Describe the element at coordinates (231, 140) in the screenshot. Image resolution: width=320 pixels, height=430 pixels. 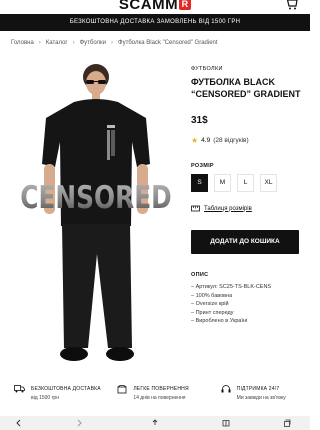
I see `review-count: (28 відгуків)` at that location.